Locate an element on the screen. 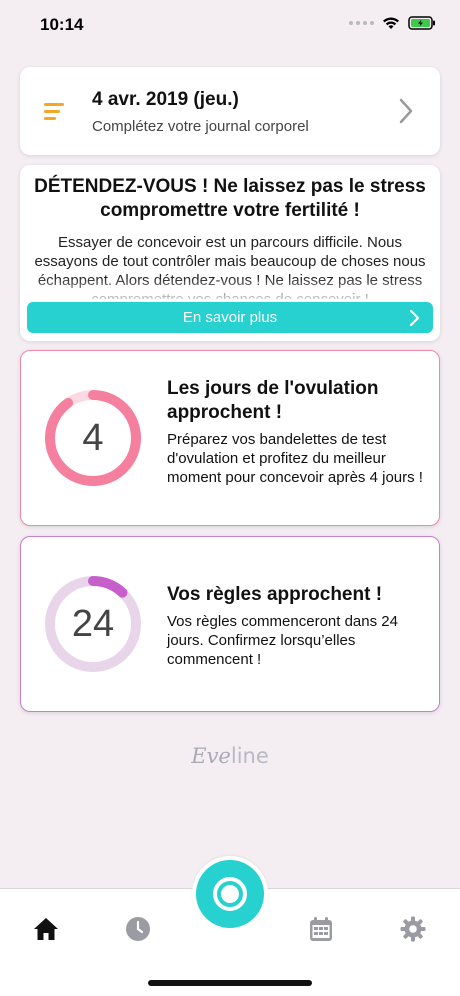 Image resolution: width=460 pixels, height=996 pixels. learn-more-label: En savoir plus is located at coordinates (230, 317).